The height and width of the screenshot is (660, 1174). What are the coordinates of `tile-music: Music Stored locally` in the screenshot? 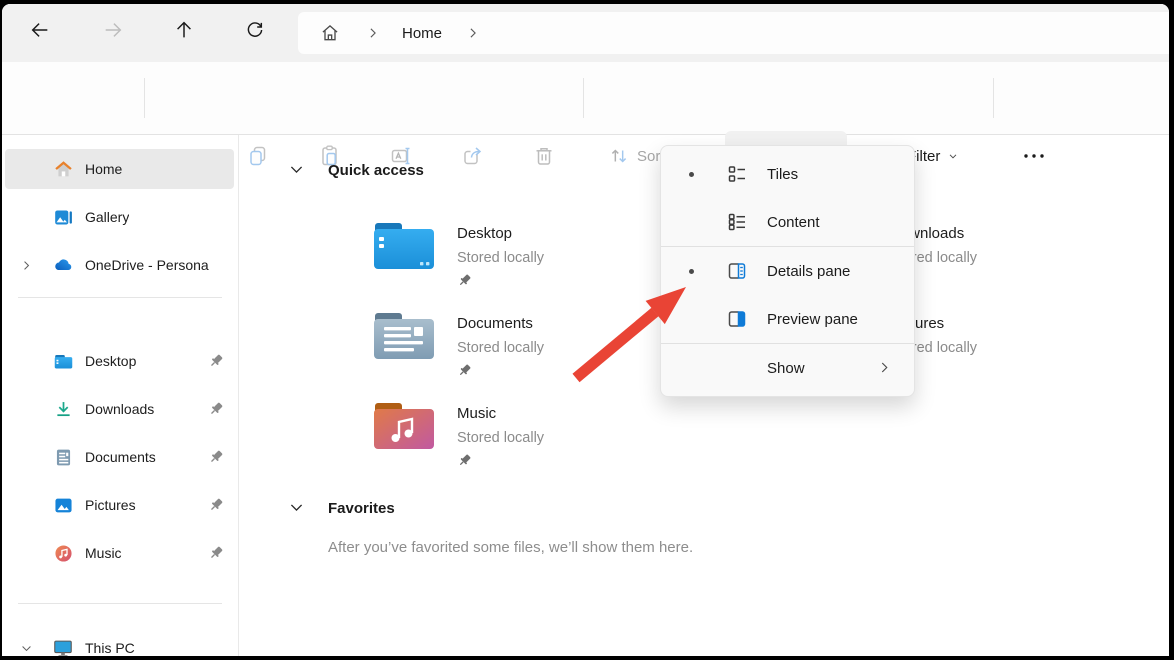 It's located at (458, 437).